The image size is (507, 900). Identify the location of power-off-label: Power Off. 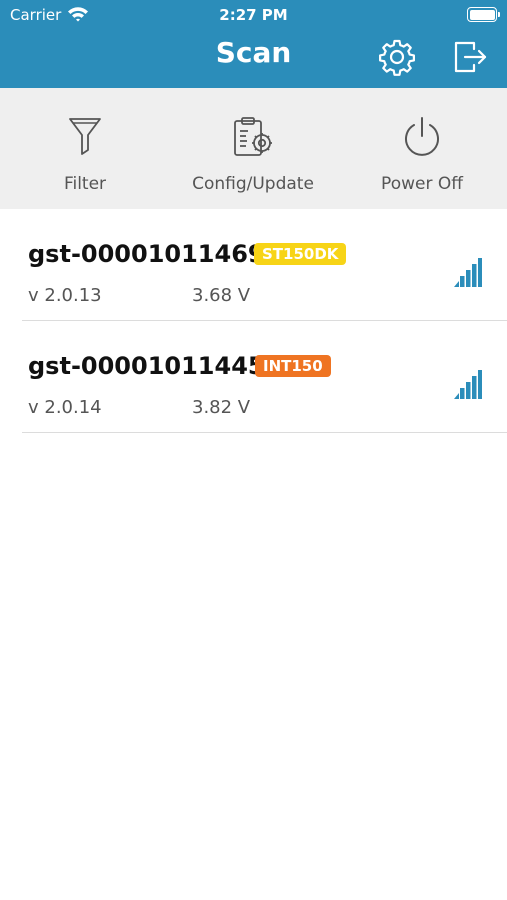
(422, 184).